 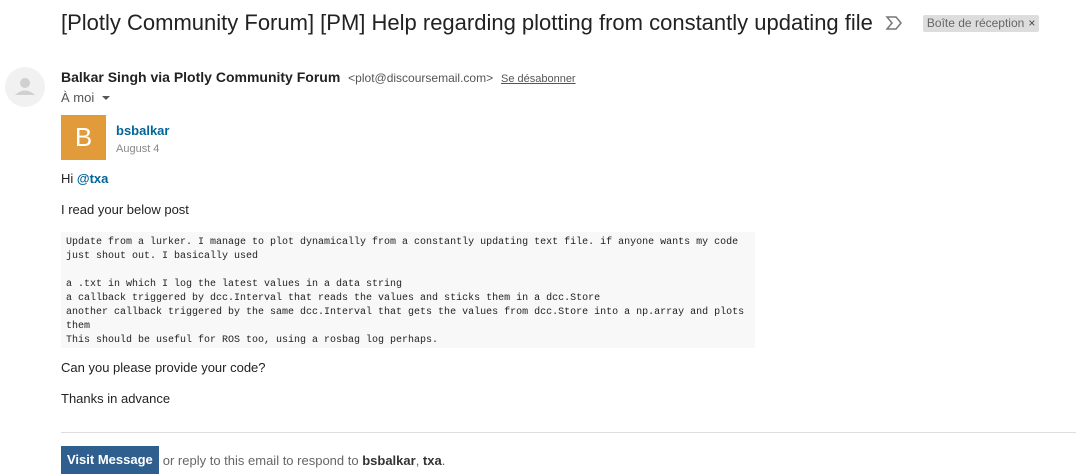 I want to click on greeting-line: Hi @txa, so click(x=84, y=178).